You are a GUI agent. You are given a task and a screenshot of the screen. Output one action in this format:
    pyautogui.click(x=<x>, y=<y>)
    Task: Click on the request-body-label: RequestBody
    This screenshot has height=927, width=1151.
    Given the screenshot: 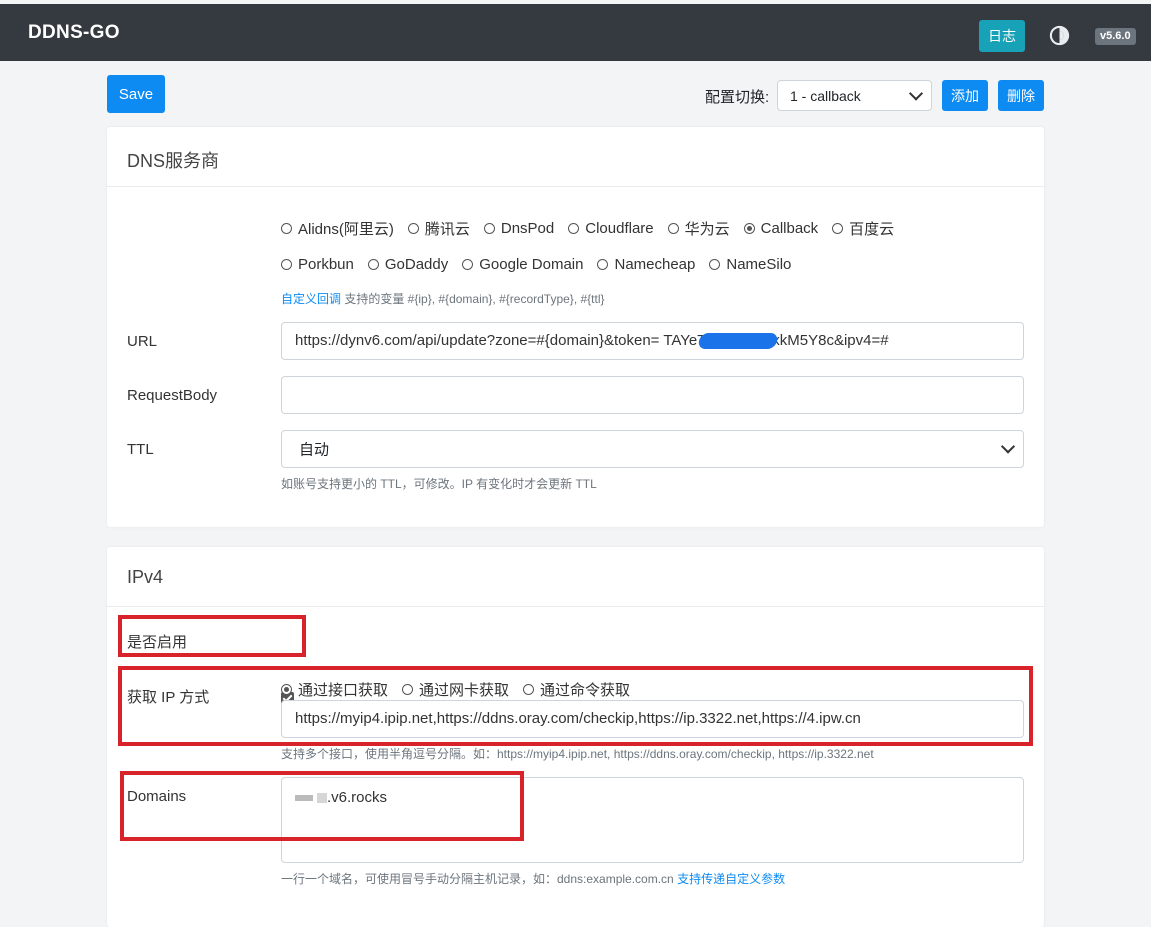 What is the action you would take?
    pyautogui.click(x=172, y=395)
    